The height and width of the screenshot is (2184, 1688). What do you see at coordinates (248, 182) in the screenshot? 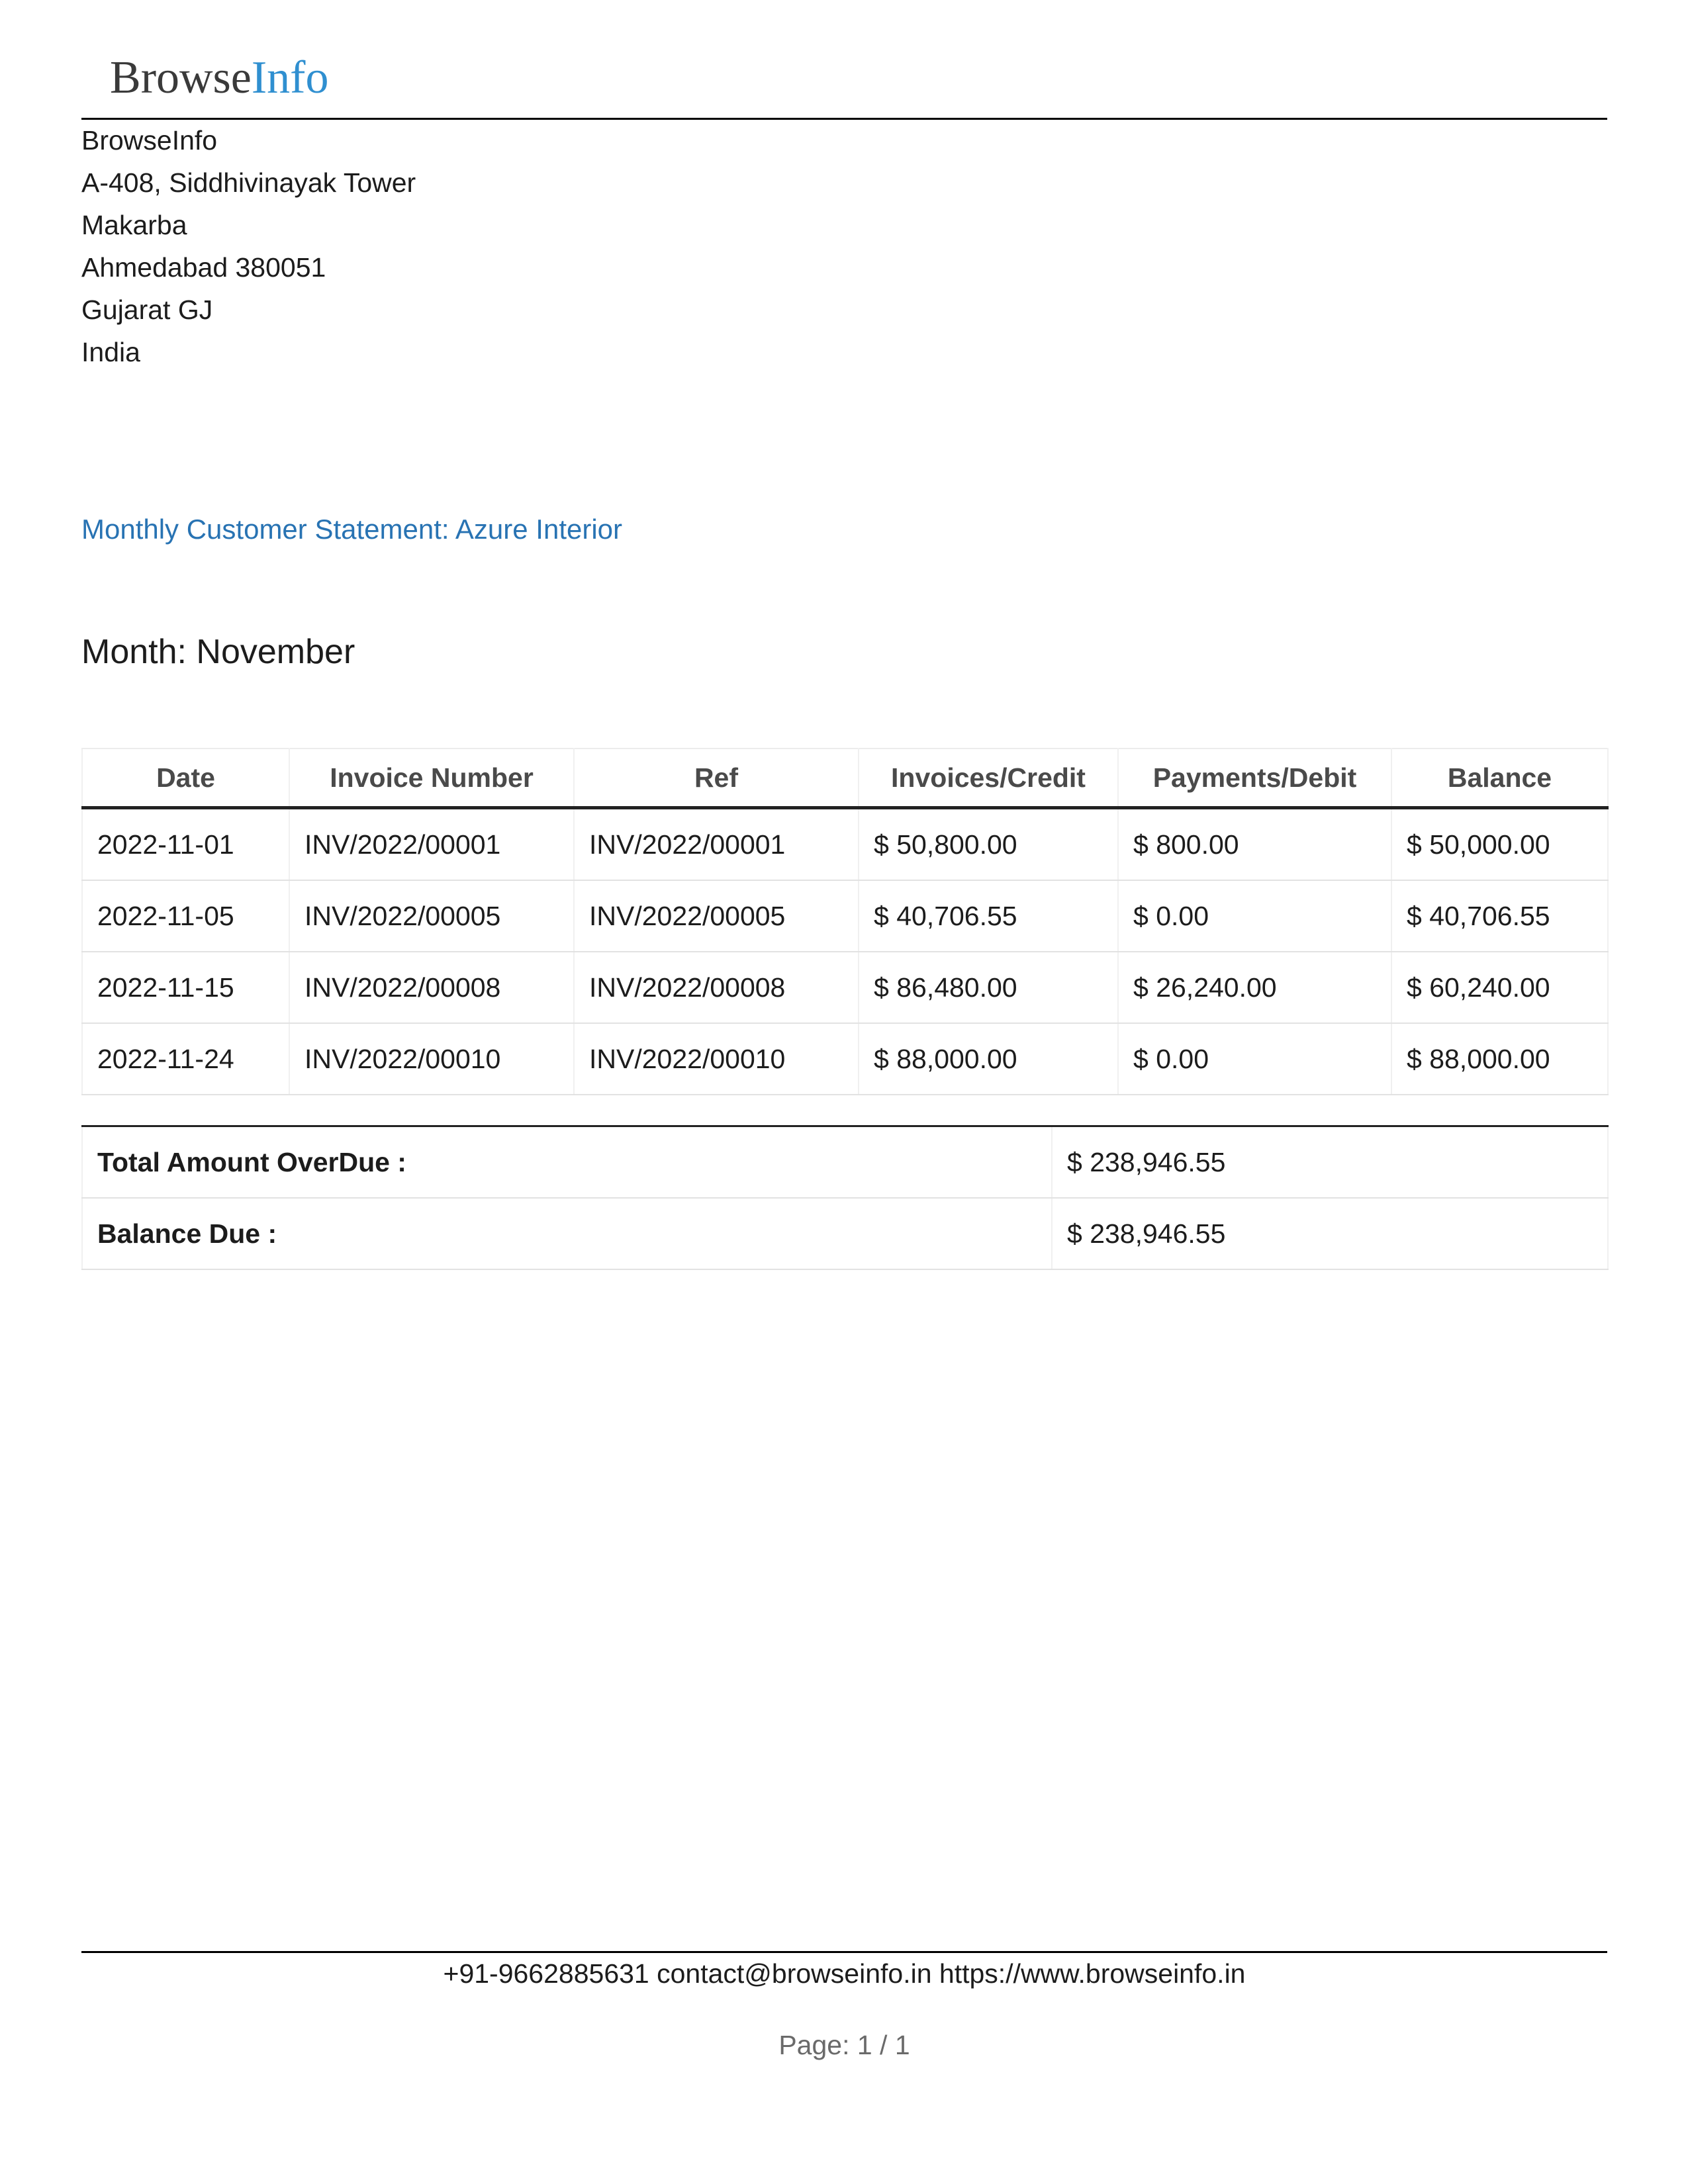
I see `address-street: A-408, Siddhivinayak Tower` at bounding box center [248, 182].